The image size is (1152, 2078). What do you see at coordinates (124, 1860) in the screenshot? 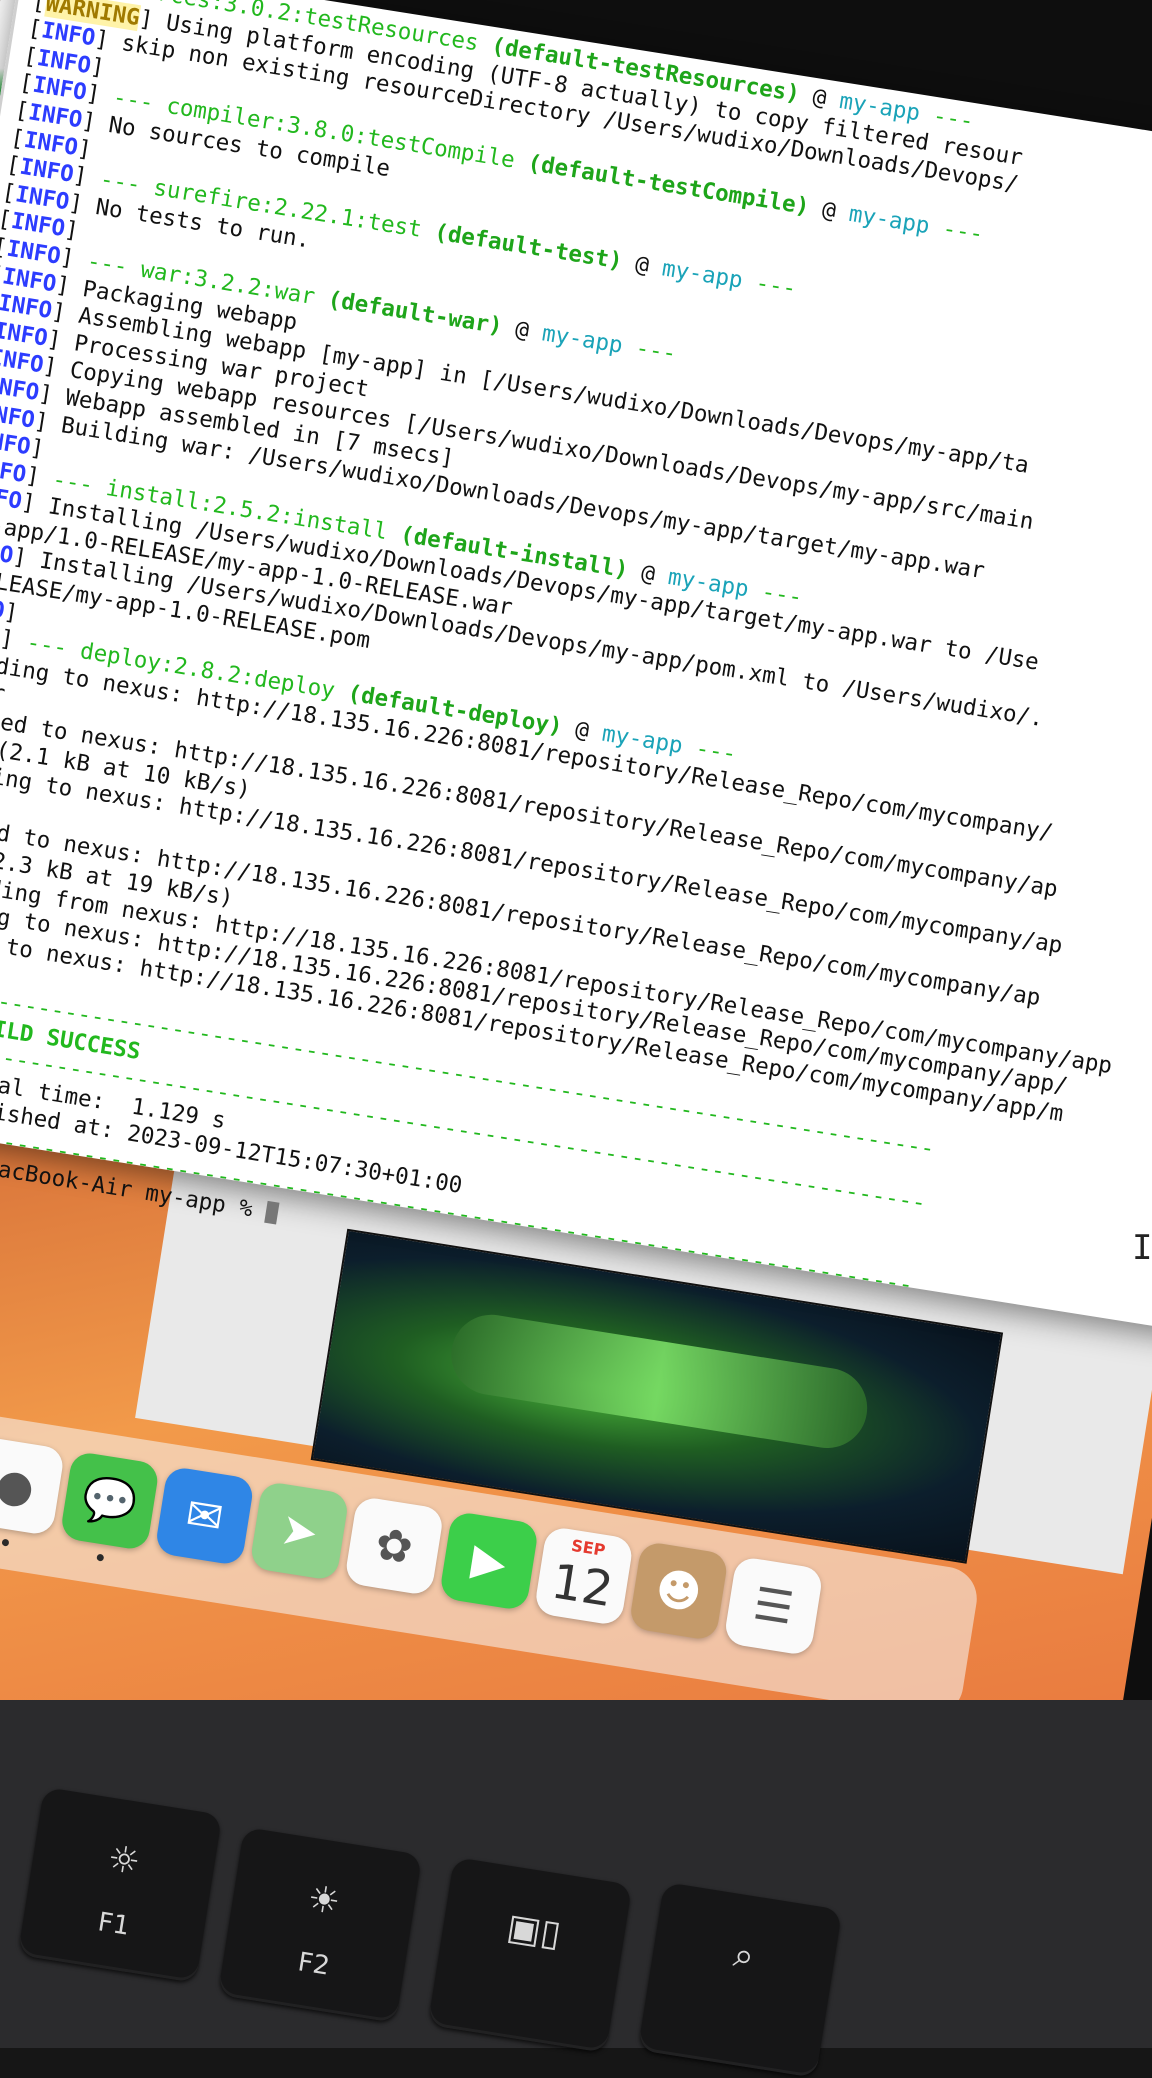
I see `f1-symbol-icon: ☼` at bounding box center [124, 1860].